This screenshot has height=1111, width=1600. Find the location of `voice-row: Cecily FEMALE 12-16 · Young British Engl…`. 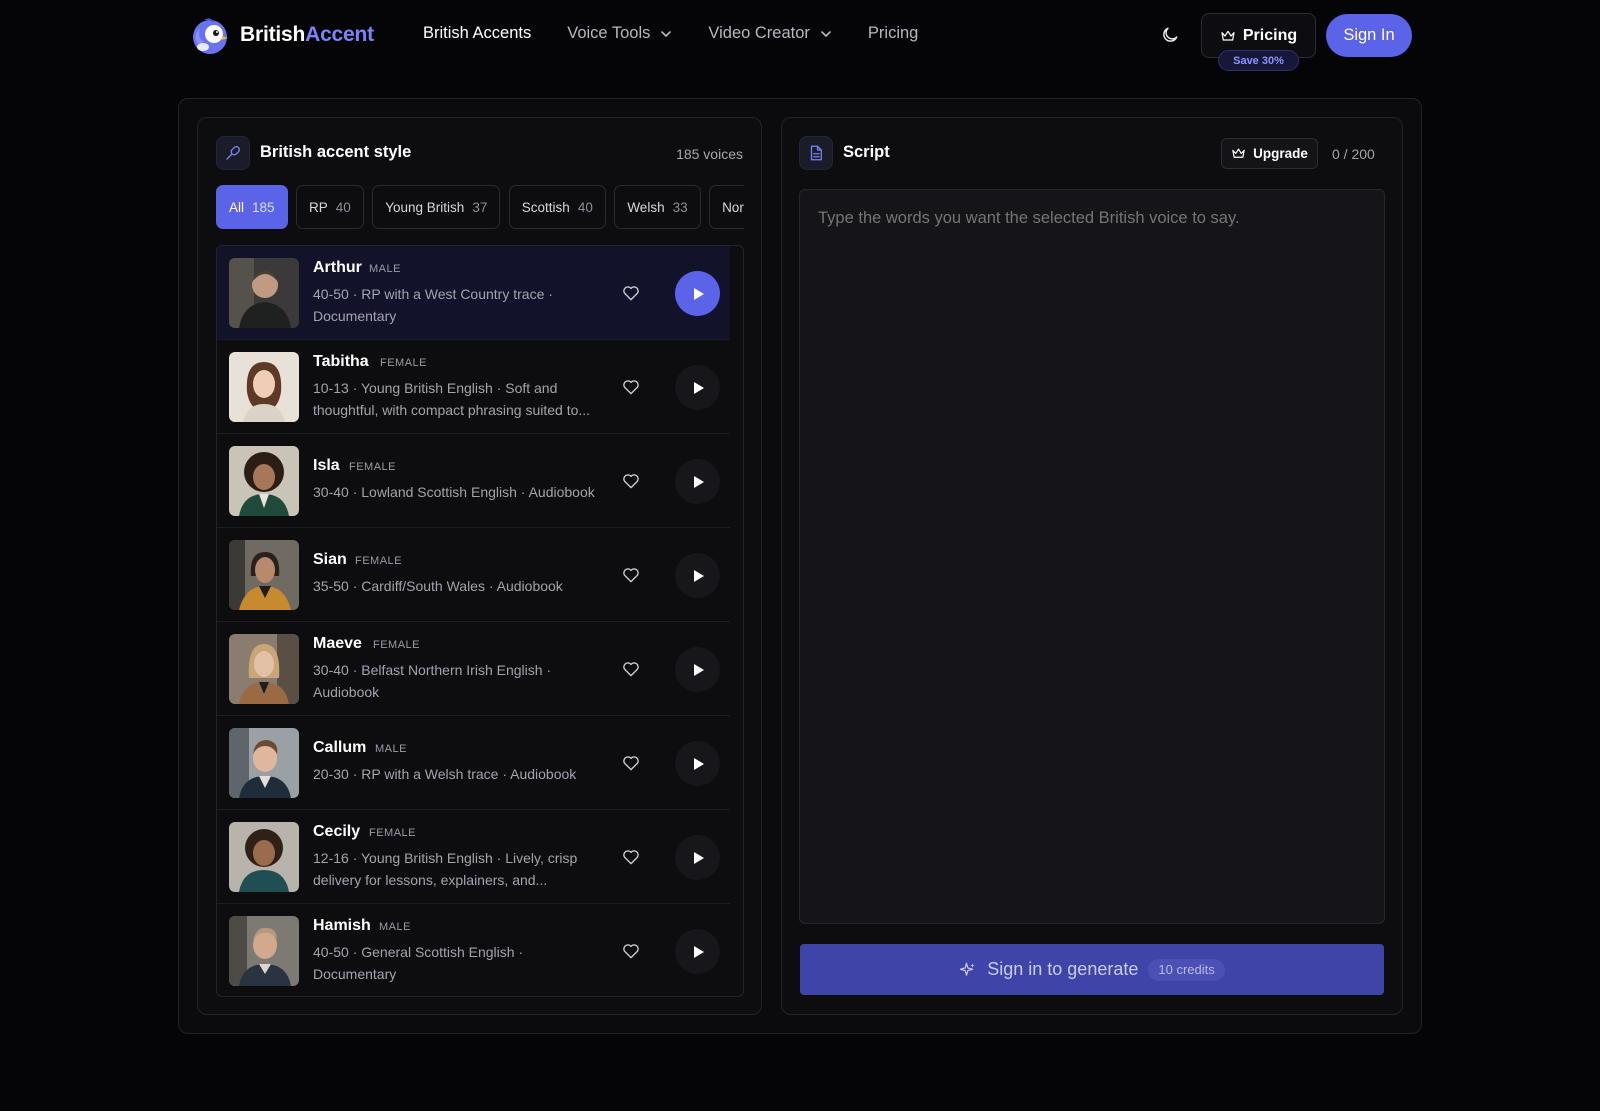

voice-row: Cecily FEMALE 12-16 · Young British Engl… is located at coordinates (473, 857).